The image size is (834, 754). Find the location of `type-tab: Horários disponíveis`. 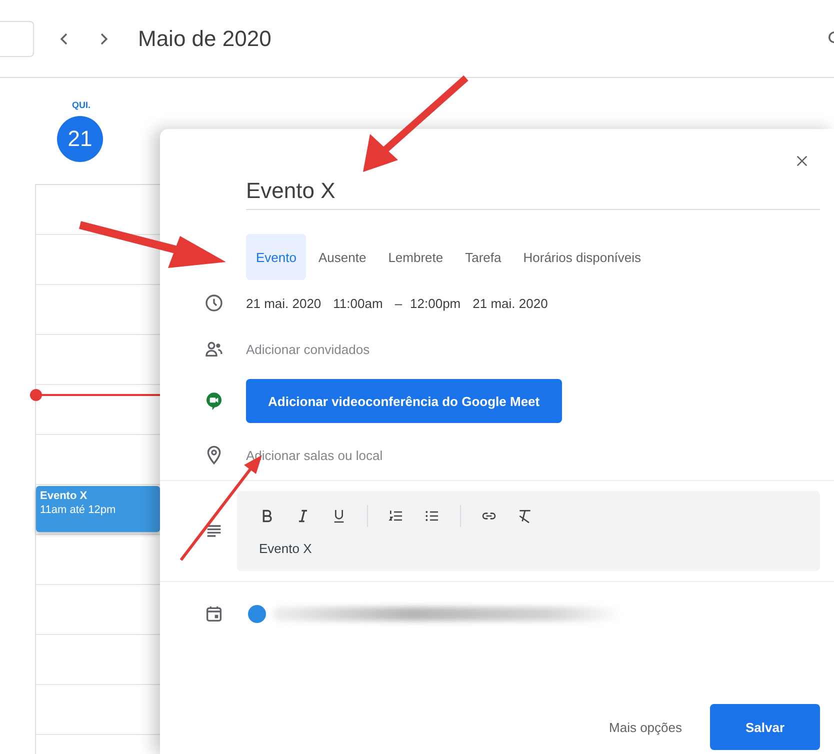

type-tab: Horários disponíveis is located at coordinates (582, 257).